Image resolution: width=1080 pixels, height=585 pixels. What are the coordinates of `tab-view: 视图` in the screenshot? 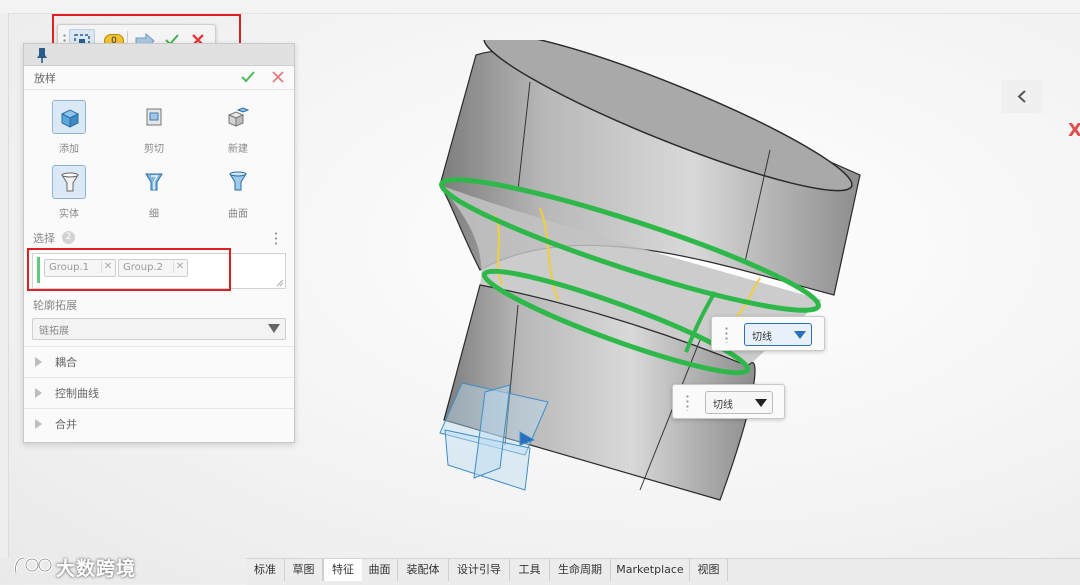 It's located at (709, 570).